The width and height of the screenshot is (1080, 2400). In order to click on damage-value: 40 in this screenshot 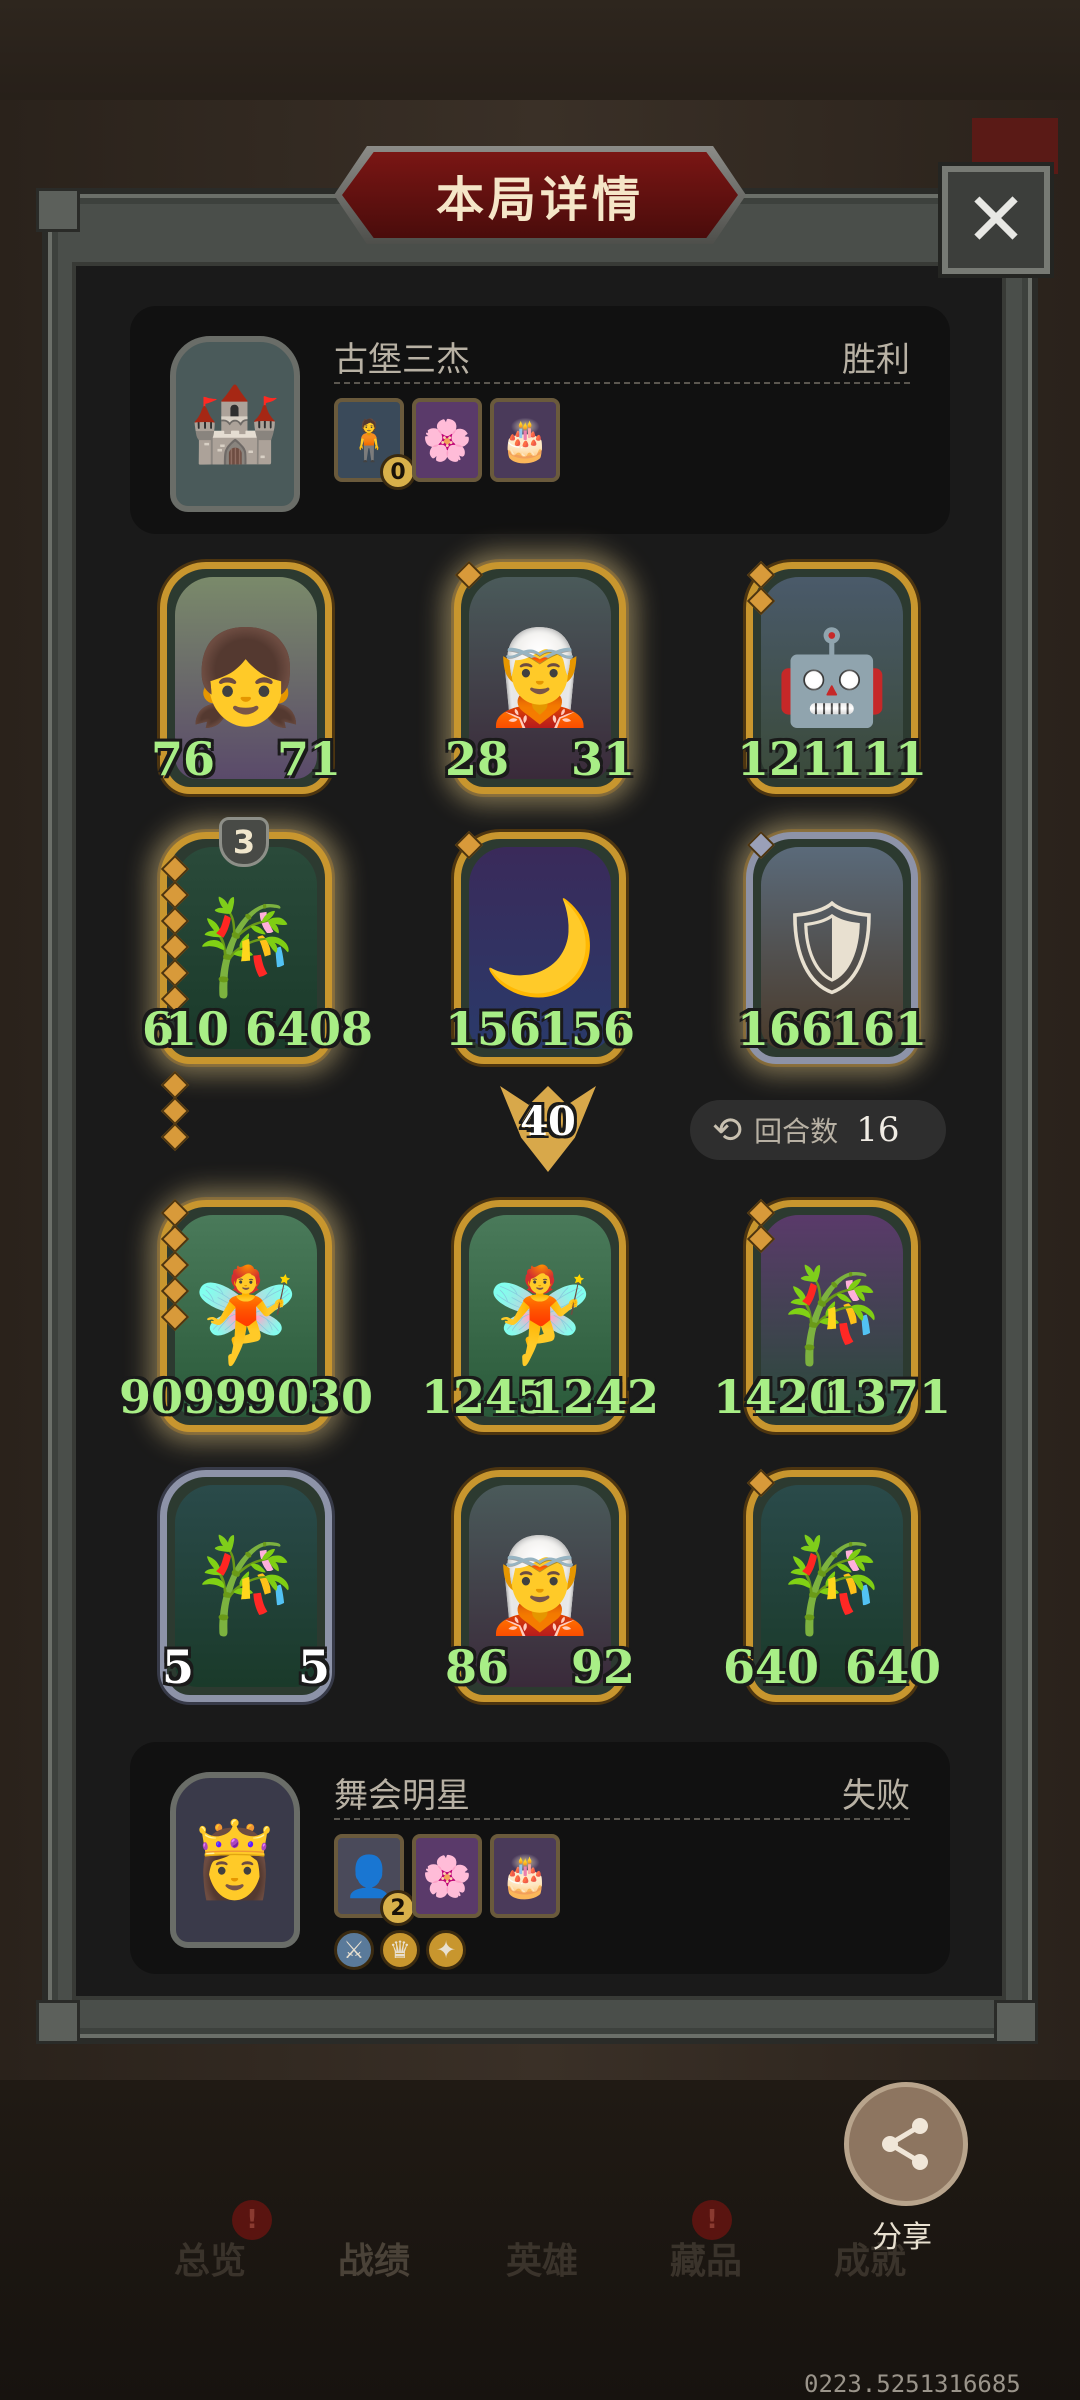, I will do `click(548, 1121)`.